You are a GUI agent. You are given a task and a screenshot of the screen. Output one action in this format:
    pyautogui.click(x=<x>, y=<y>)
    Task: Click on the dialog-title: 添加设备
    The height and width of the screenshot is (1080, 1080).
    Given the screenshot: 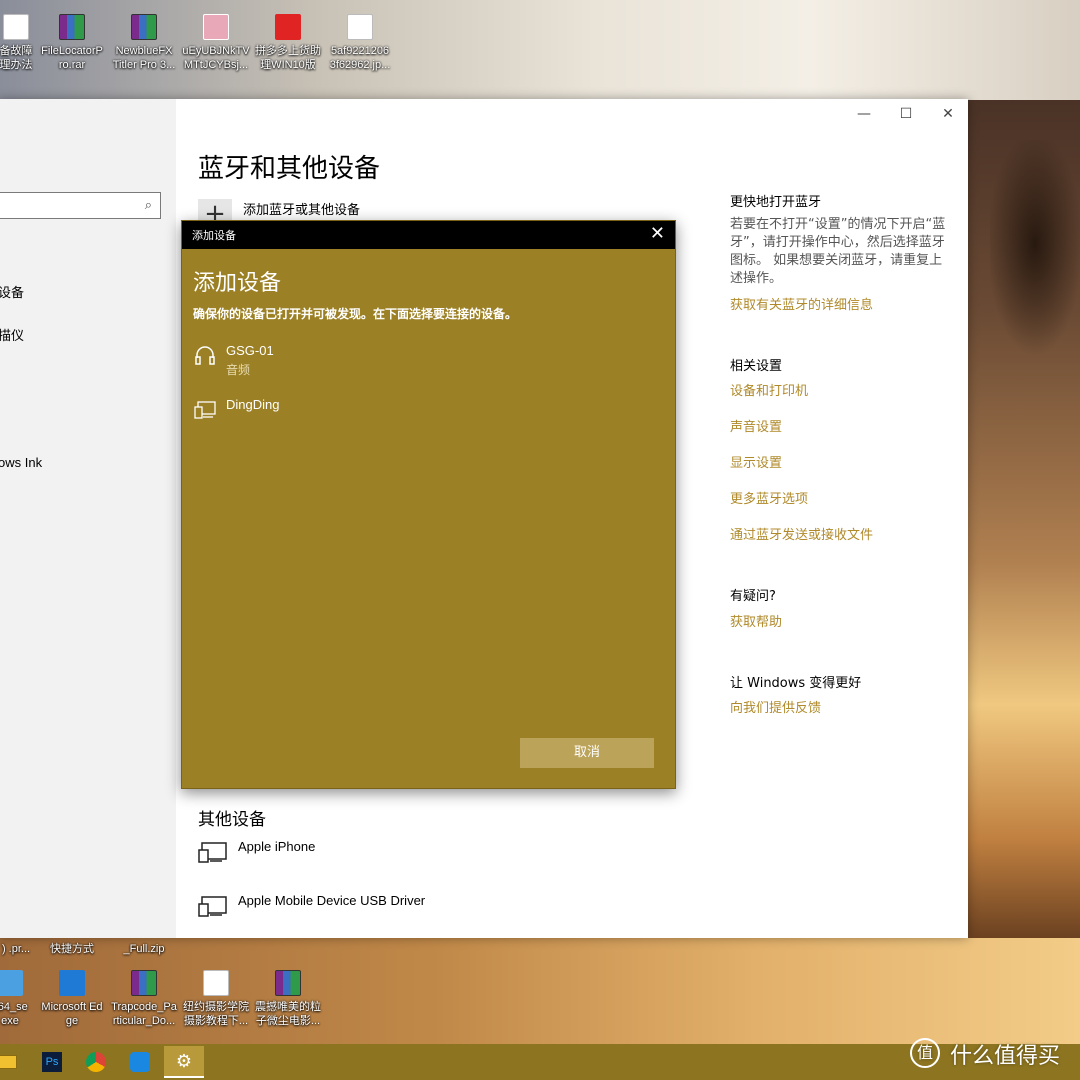 What is the action you would take?
    pyautogui.click(x=214, y=235)
    